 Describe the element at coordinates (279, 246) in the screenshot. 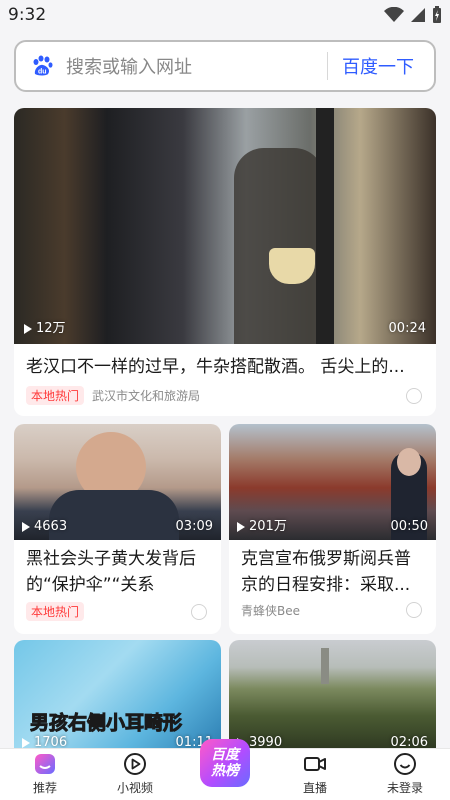

I see `person-figure` at that location.